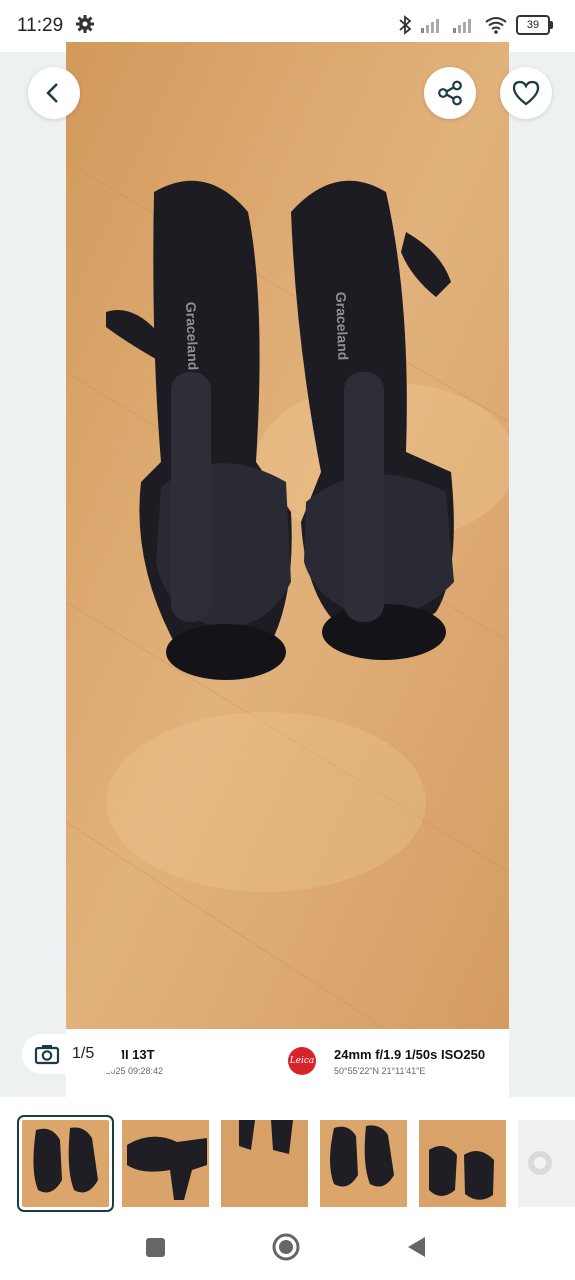 The image size is (575, 1280). What do you see at coordinates (155, 1247) in the screenshot?
I see `recents-button` at bounding box center [155, 1247].